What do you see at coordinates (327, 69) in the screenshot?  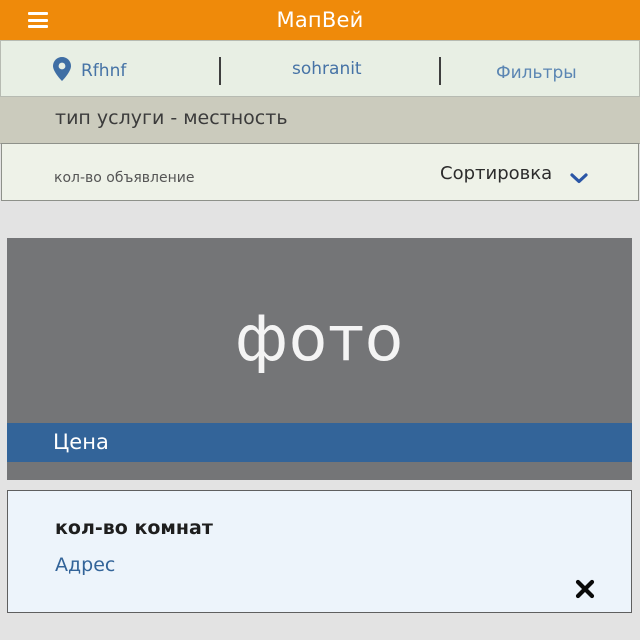 I see `saved-button: sohranit` at bounding box center [327, 69].